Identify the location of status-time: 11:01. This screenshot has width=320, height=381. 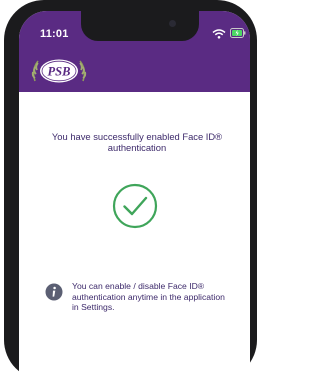
(54, 34).